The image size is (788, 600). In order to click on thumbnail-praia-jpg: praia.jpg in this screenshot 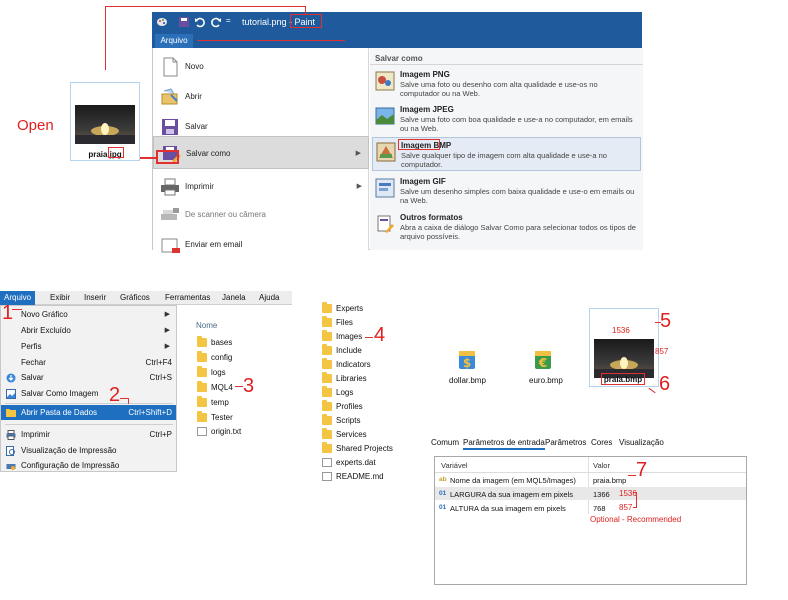, I will do `click(105, 121)`.